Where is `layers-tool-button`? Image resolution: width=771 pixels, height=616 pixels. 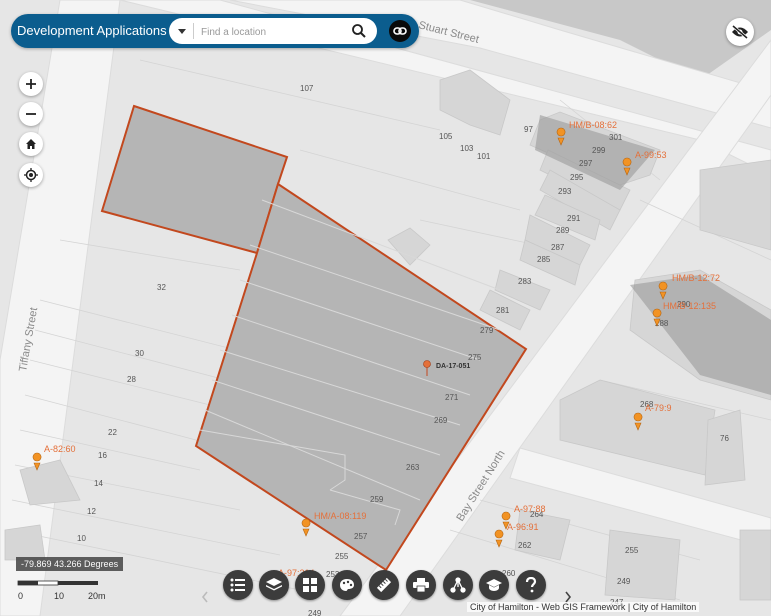 layers-tool-button is located at coordinates (274, 585).